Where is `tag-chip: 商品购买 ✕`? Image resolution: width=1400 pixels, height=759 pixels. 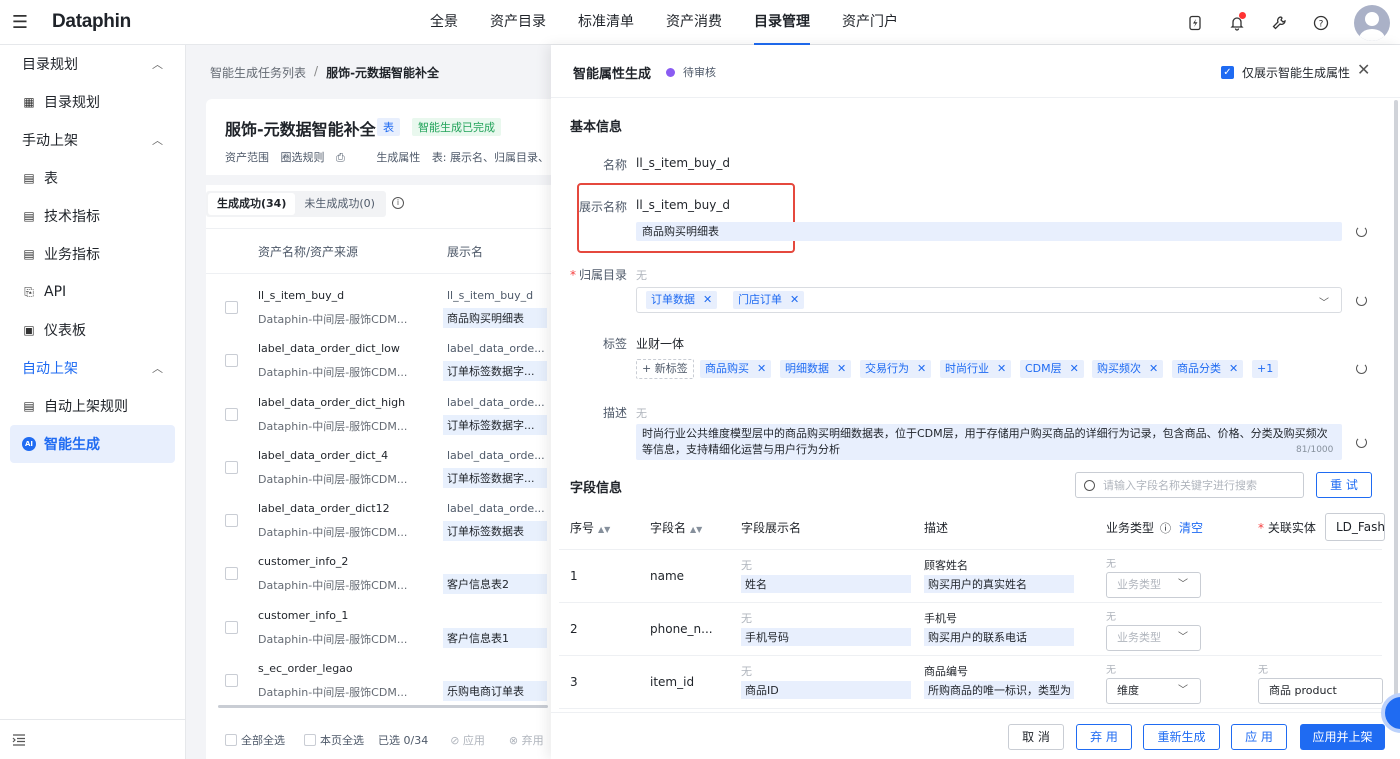 tag-chip: 商品购买 ✕ is located at coordinates (736, 369).